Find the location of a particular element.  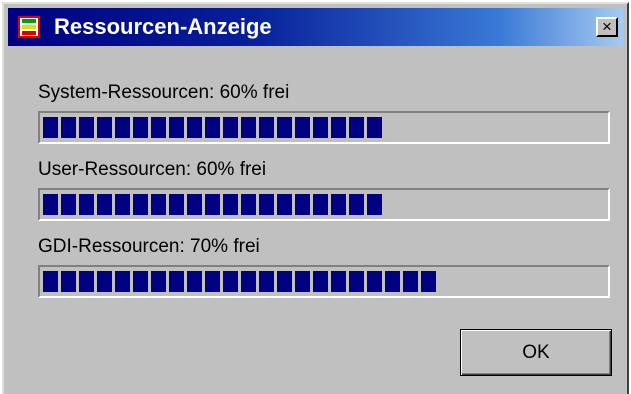

close-button: × is located at coordinates (607, 27).